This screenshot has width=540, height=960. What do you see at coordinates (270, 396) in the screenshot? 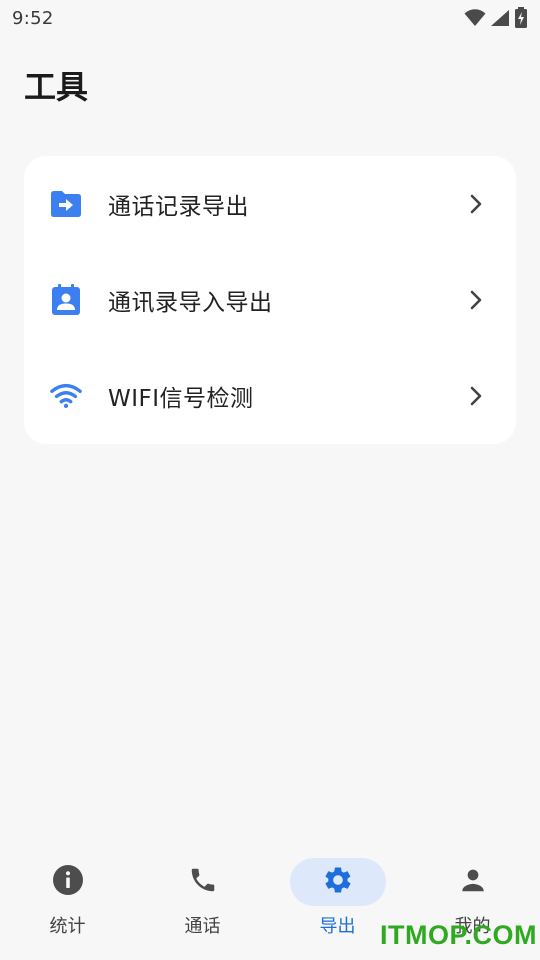
I see `tool-row-wifi-signal-check: WIFI信号检测` at bounding box center [270, 396].